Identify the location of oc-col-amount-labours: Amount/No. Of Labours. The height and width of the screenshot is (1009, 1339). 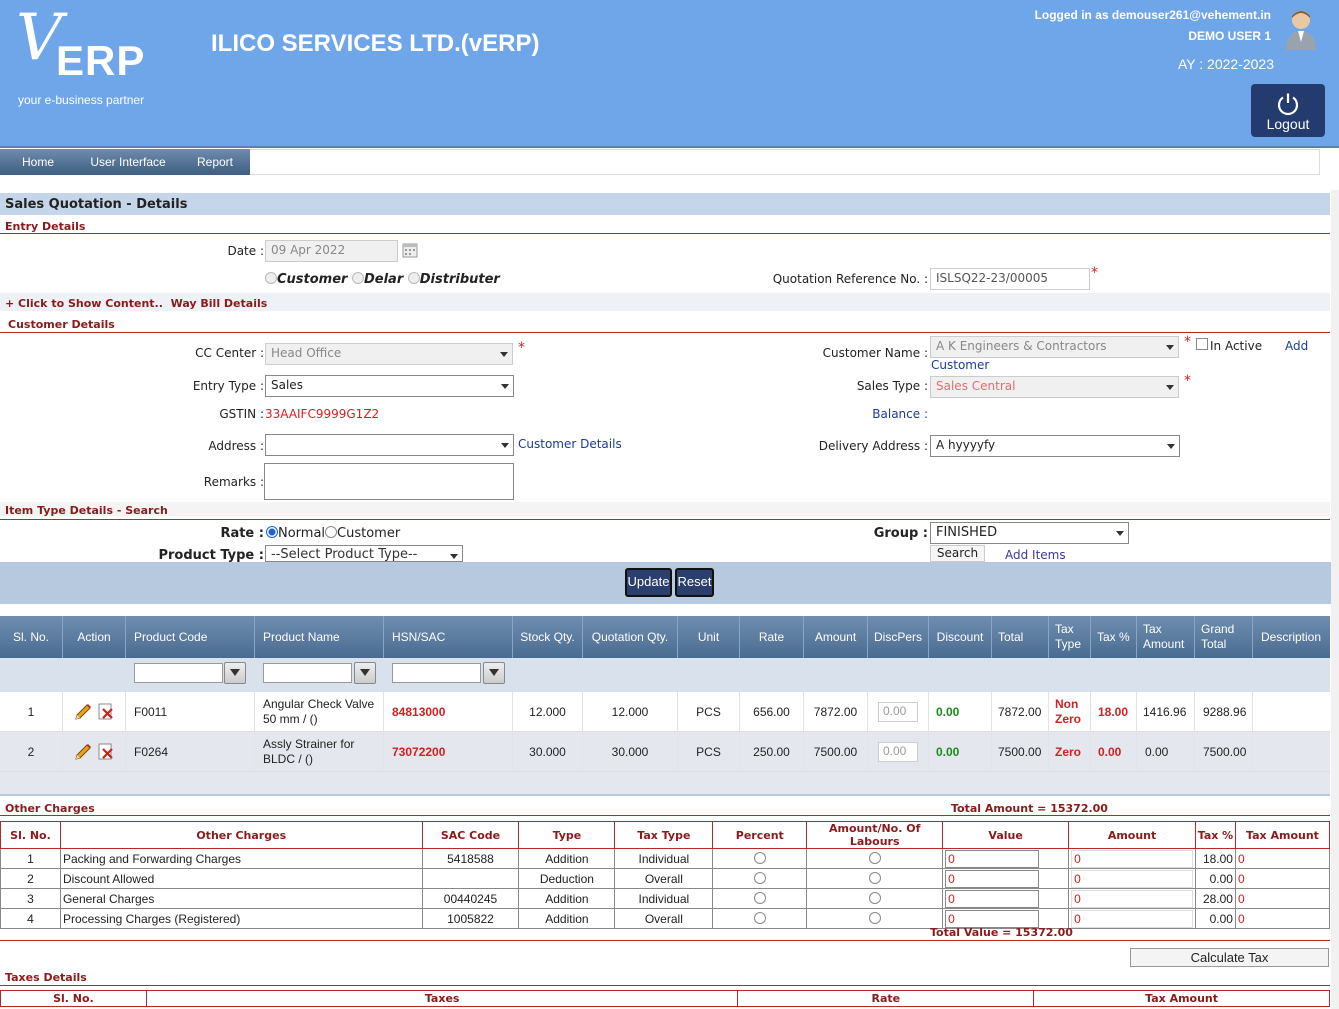
(875, 835).